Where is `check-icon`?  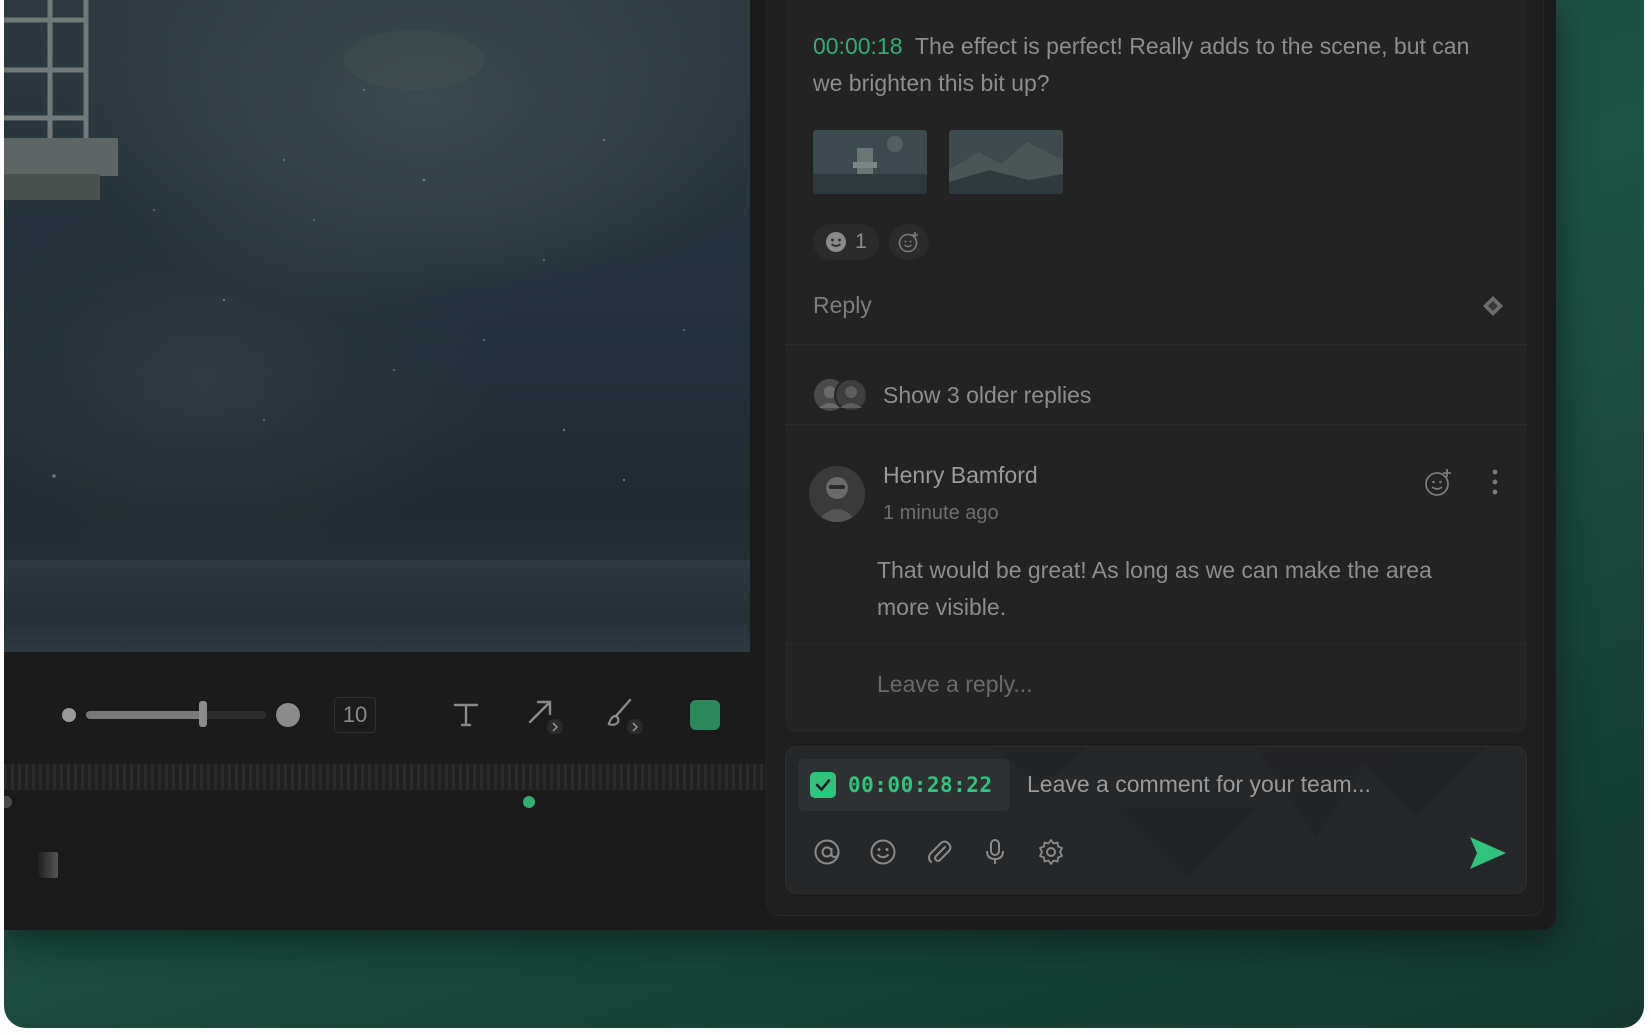 check-icon is located at coordinates (823, 785).